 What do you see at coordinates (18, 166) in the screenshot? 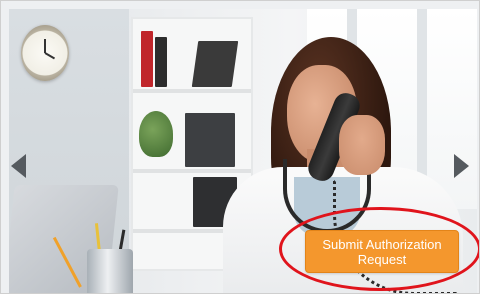
I see `triangle-left-icon` at bounding box center [18, 166].